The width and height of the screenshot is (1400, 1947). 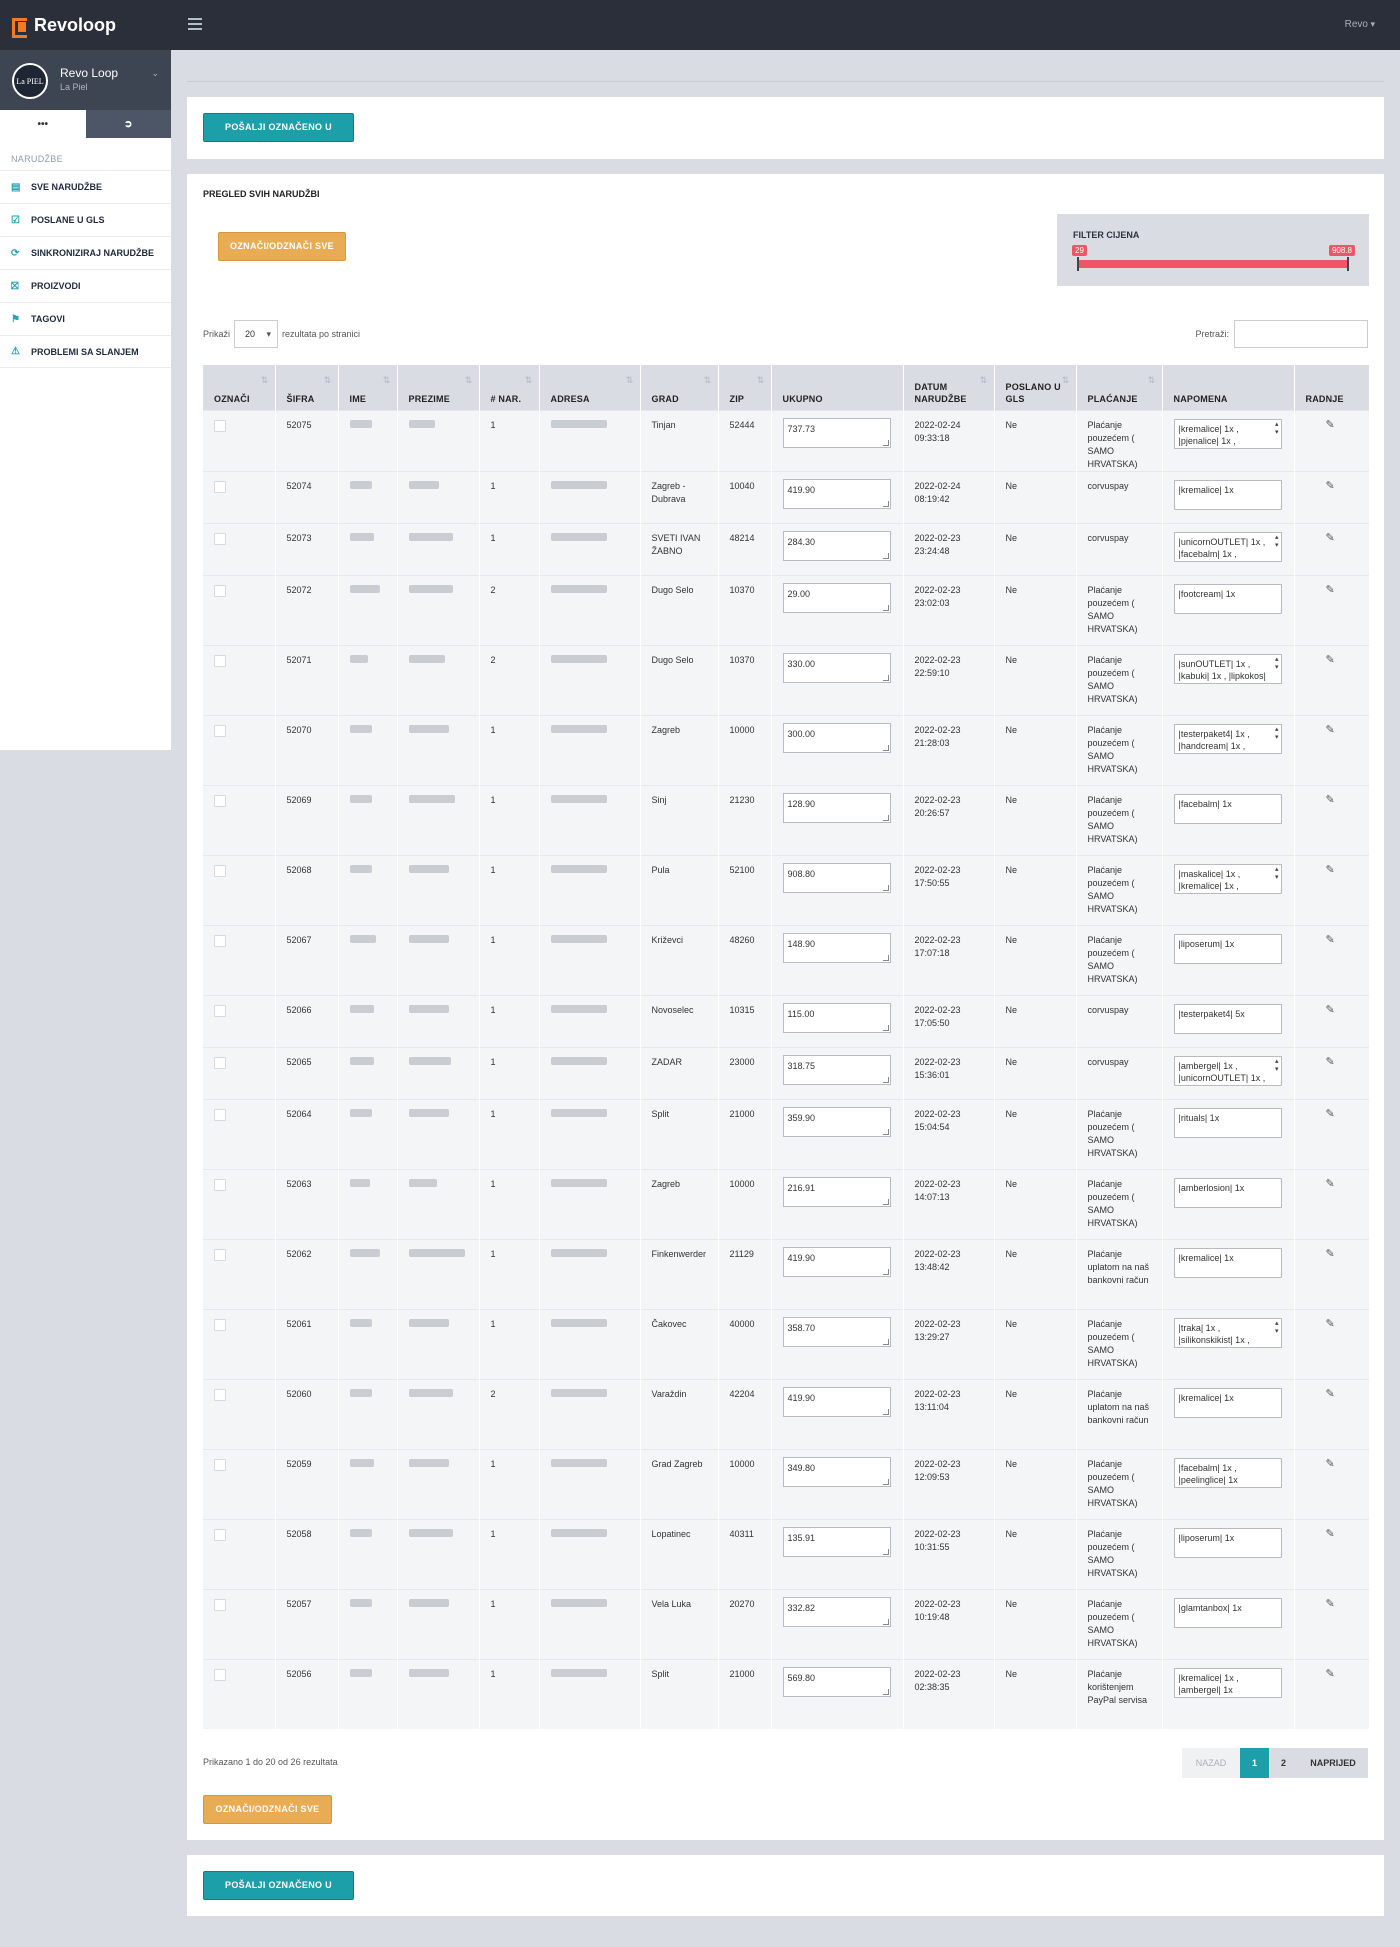 What do you see at coordinates (1078, 264) in the screenshot?
I see `slider-min-handle` at bounding box center [1078, 264].